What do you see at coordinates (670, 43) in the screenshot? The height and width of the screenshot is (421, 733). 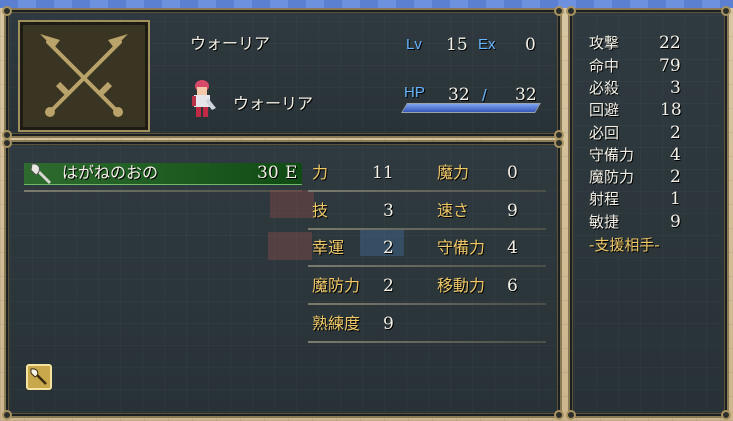 I see `combat-value-atk: 22` at bounding box center [670, 43].